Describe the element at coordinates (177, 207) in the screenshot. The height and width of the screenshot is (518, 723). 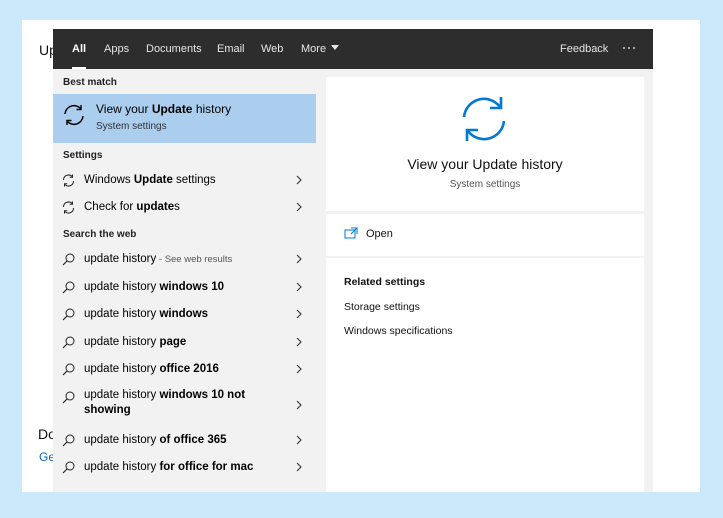
I see `result-label-part: s` at that location.